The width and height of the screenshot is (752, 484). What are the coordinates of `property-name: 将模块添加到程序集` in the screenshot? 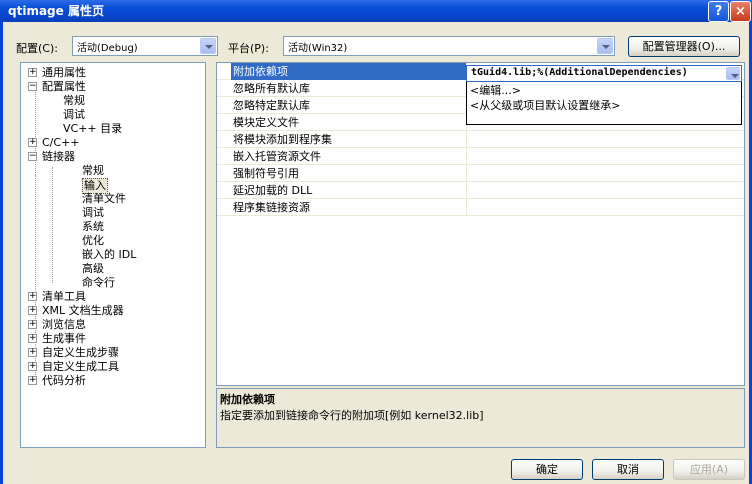 It's located at (349, 139).